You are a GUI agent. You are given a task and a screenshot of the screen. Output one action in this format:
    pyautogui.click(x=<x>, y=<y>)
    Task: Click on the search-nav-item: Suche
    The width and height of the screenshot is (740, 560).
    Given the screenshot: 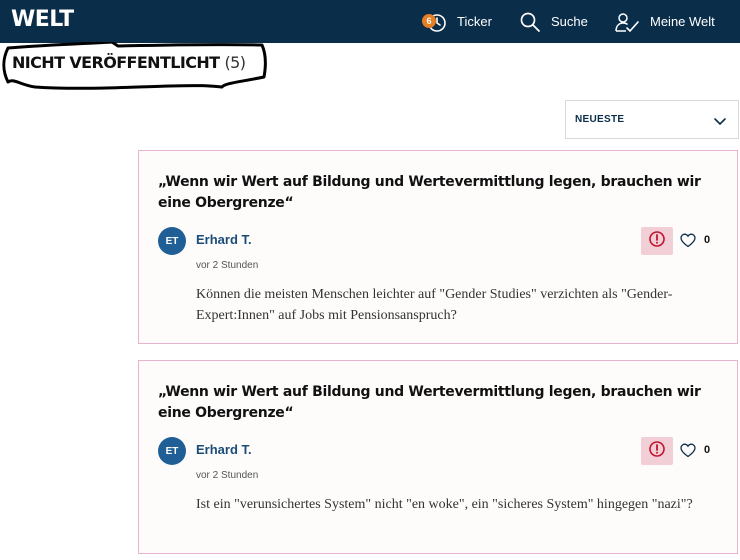 What is the action you would take?
    pyautogui.click(x=553, y=21)
    